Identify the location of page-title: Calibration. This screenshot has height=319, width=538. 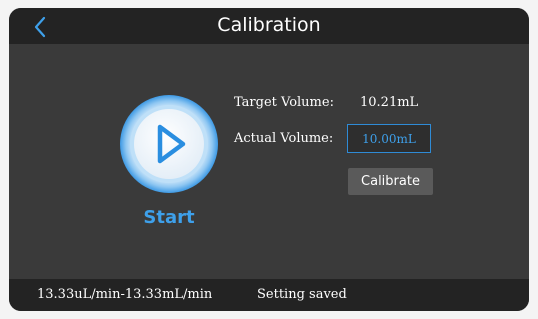
(269, 25).